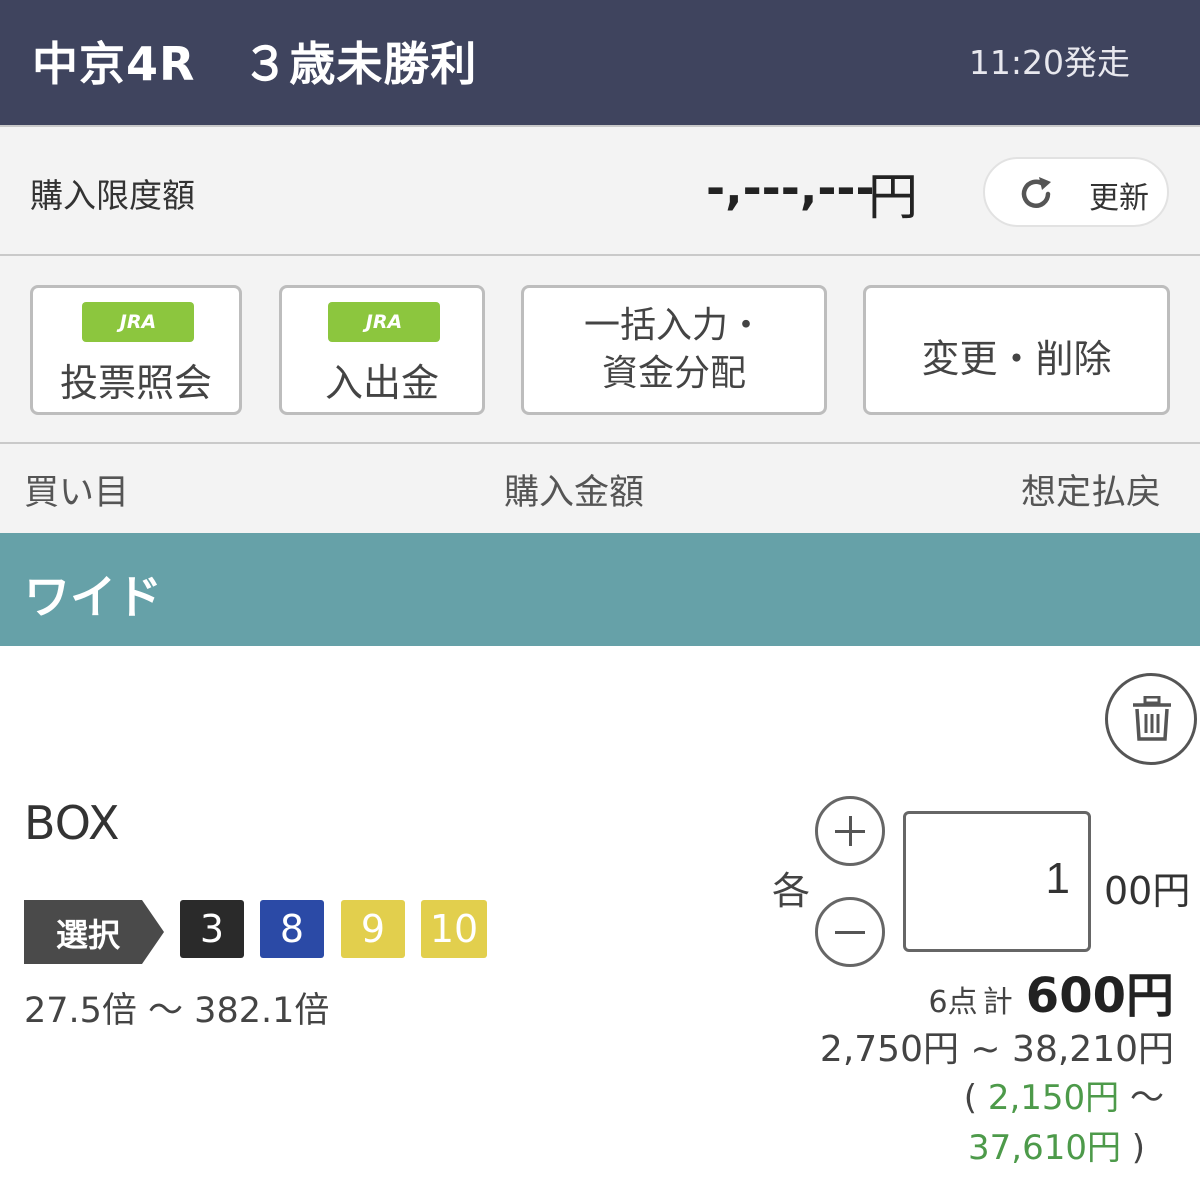 Image resolution: width=1200 pixels, height=1182 pixels. I want to click on column-selection: 買い目, so click(77, 493).